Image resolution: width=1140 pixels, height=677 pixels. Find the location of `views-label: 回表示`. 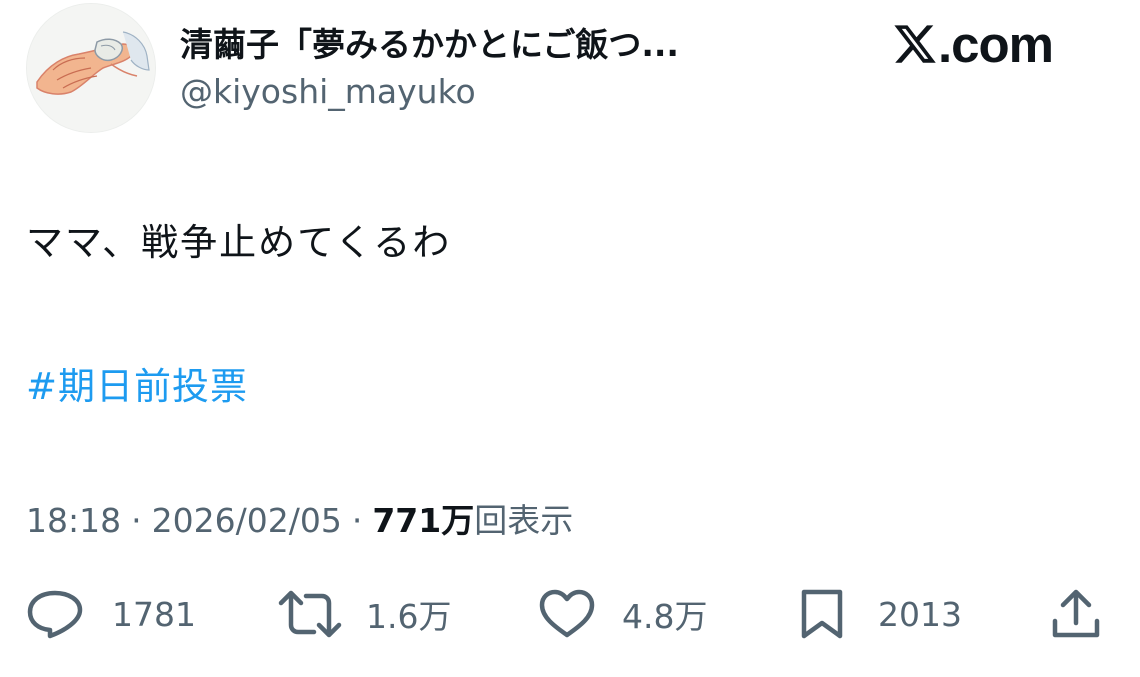

views-label: 回表示 is located at coordinates (524, 520).